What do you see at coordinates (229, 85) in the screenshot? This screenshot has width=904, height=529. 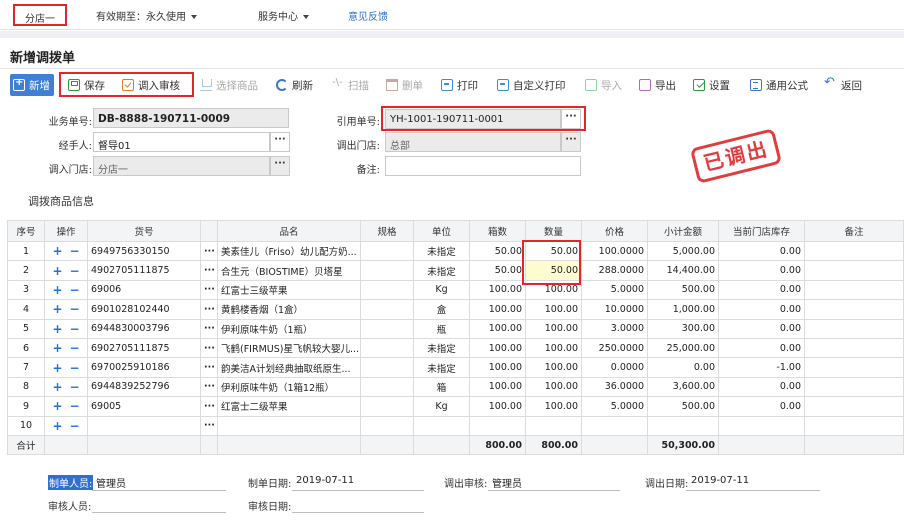 I see `select-goods-button: 选择商品` at bounding box center [229, 85].